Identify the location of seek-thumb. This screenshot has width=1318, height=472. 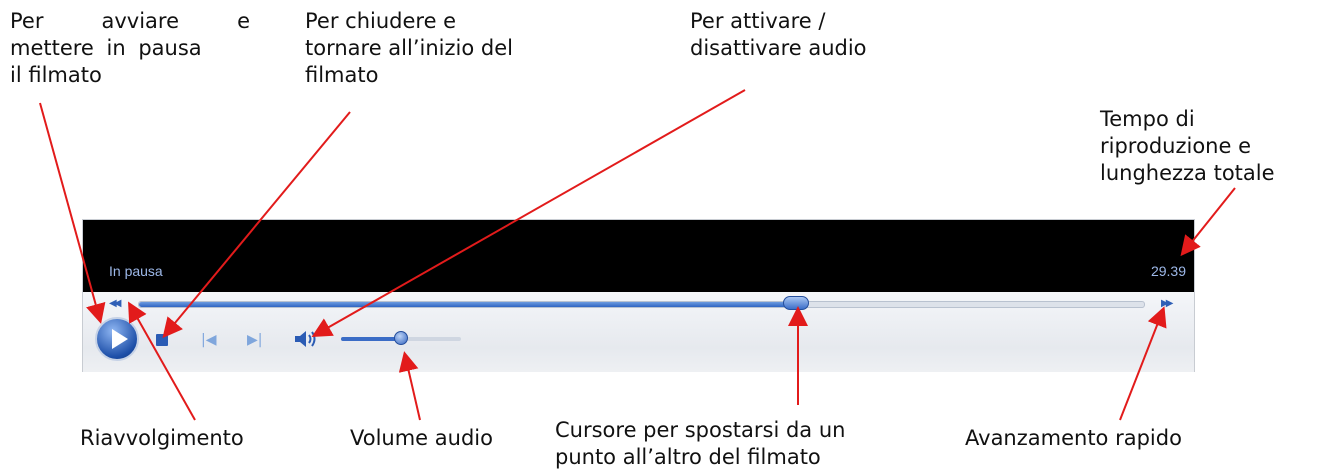
(796, 303).